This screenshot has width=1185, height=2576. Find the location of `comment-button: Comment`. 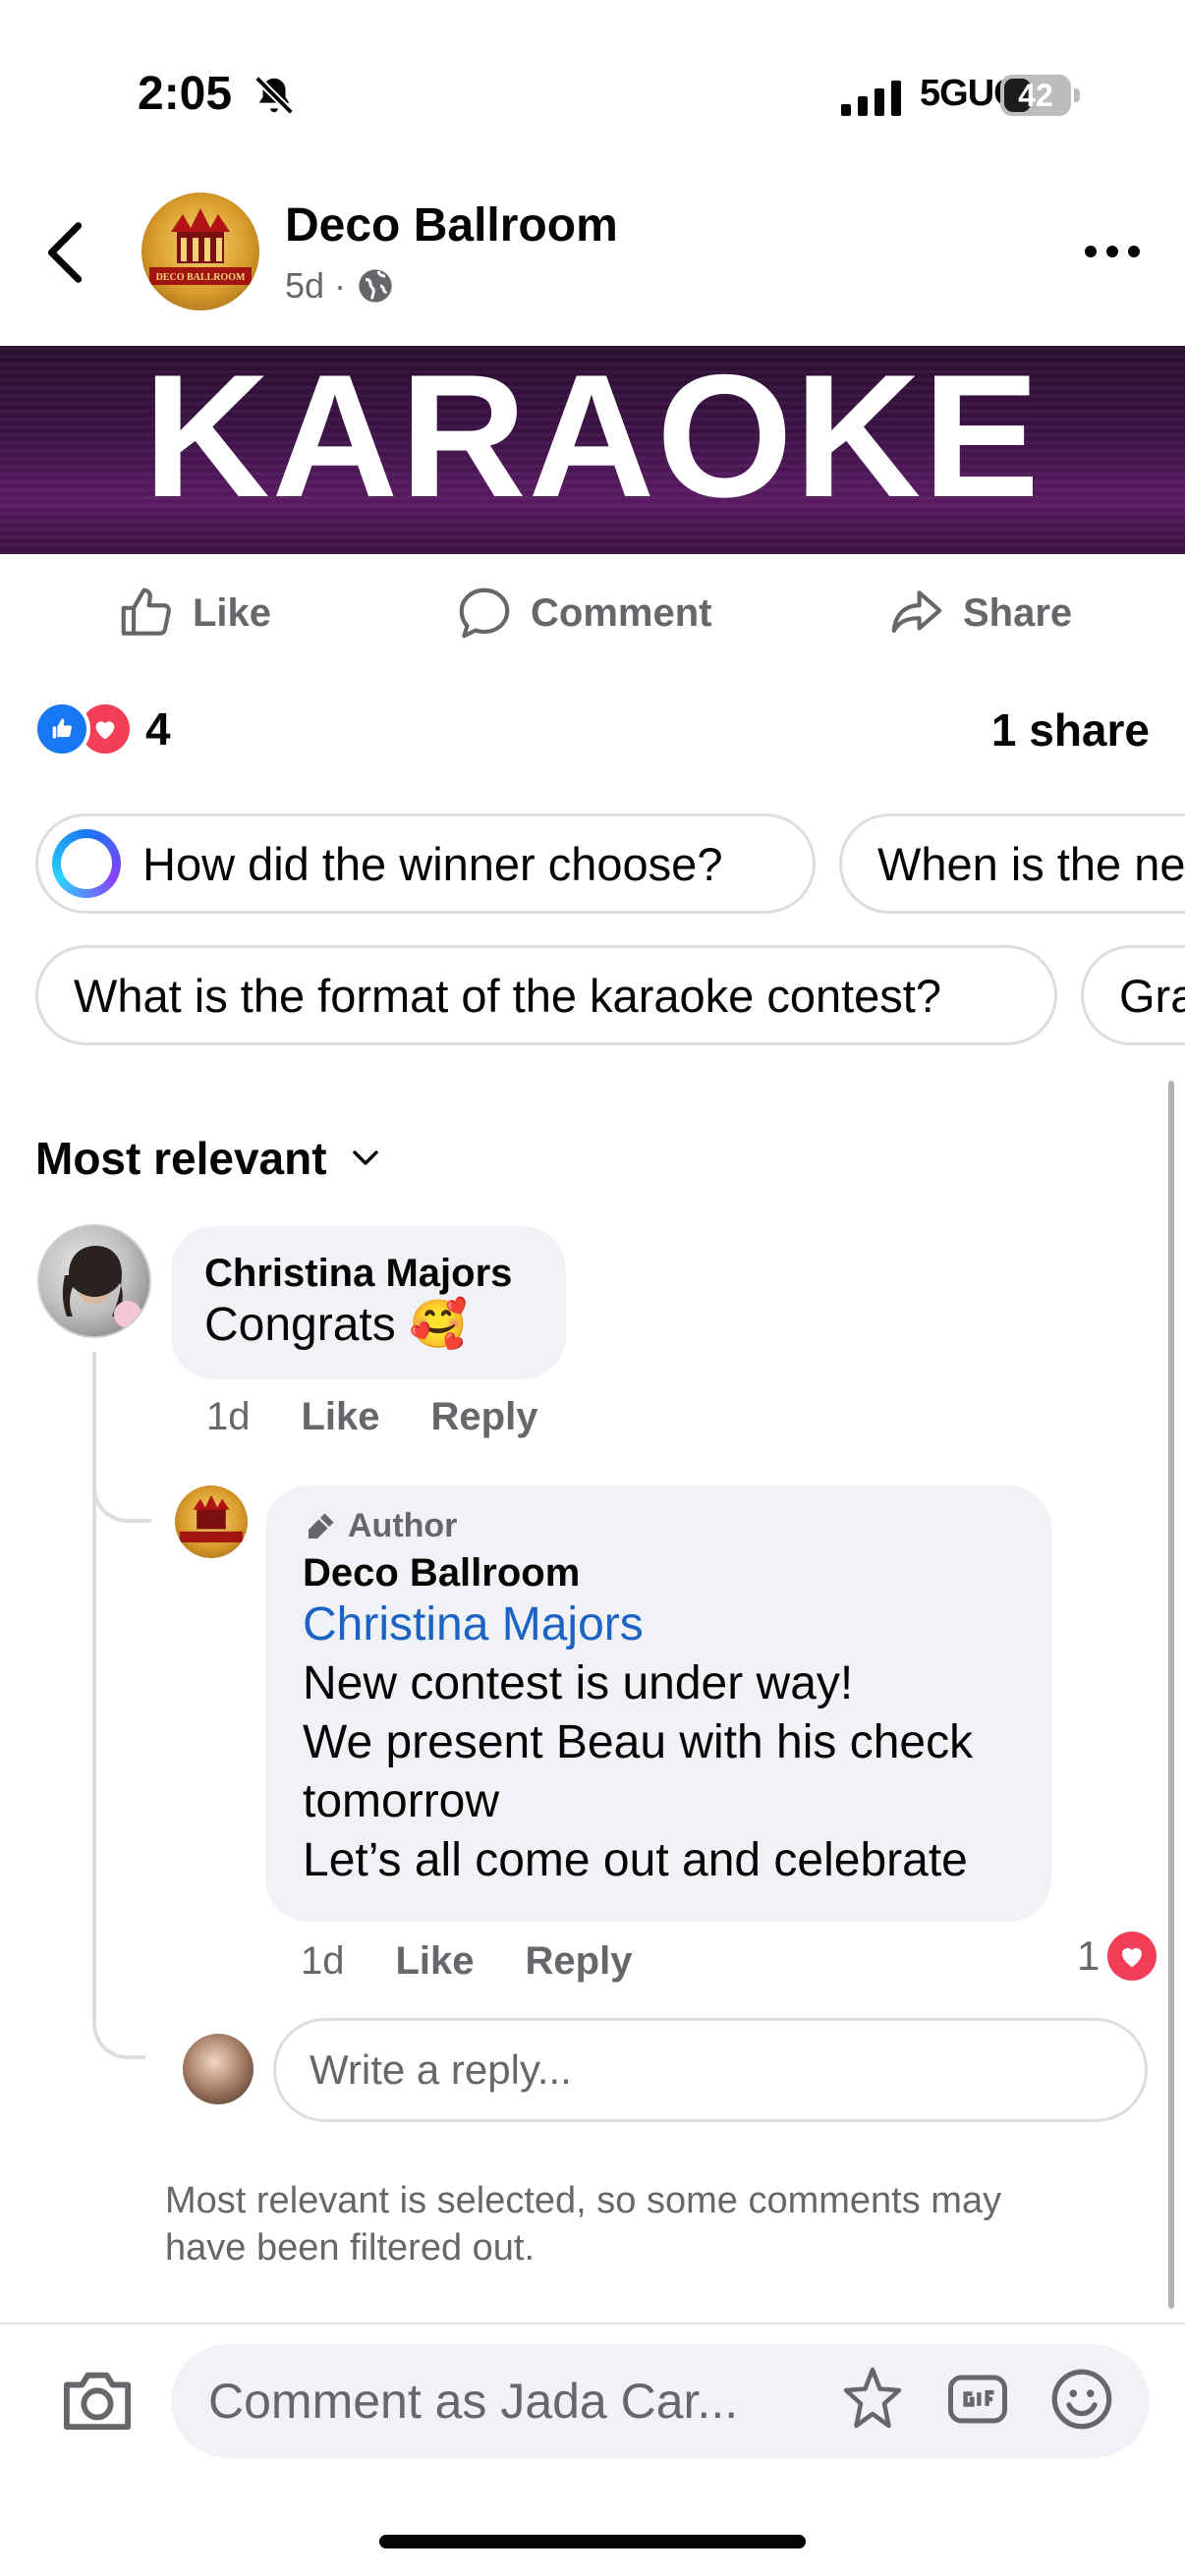

comment-button: Comment is located at coordinates (583, 613).